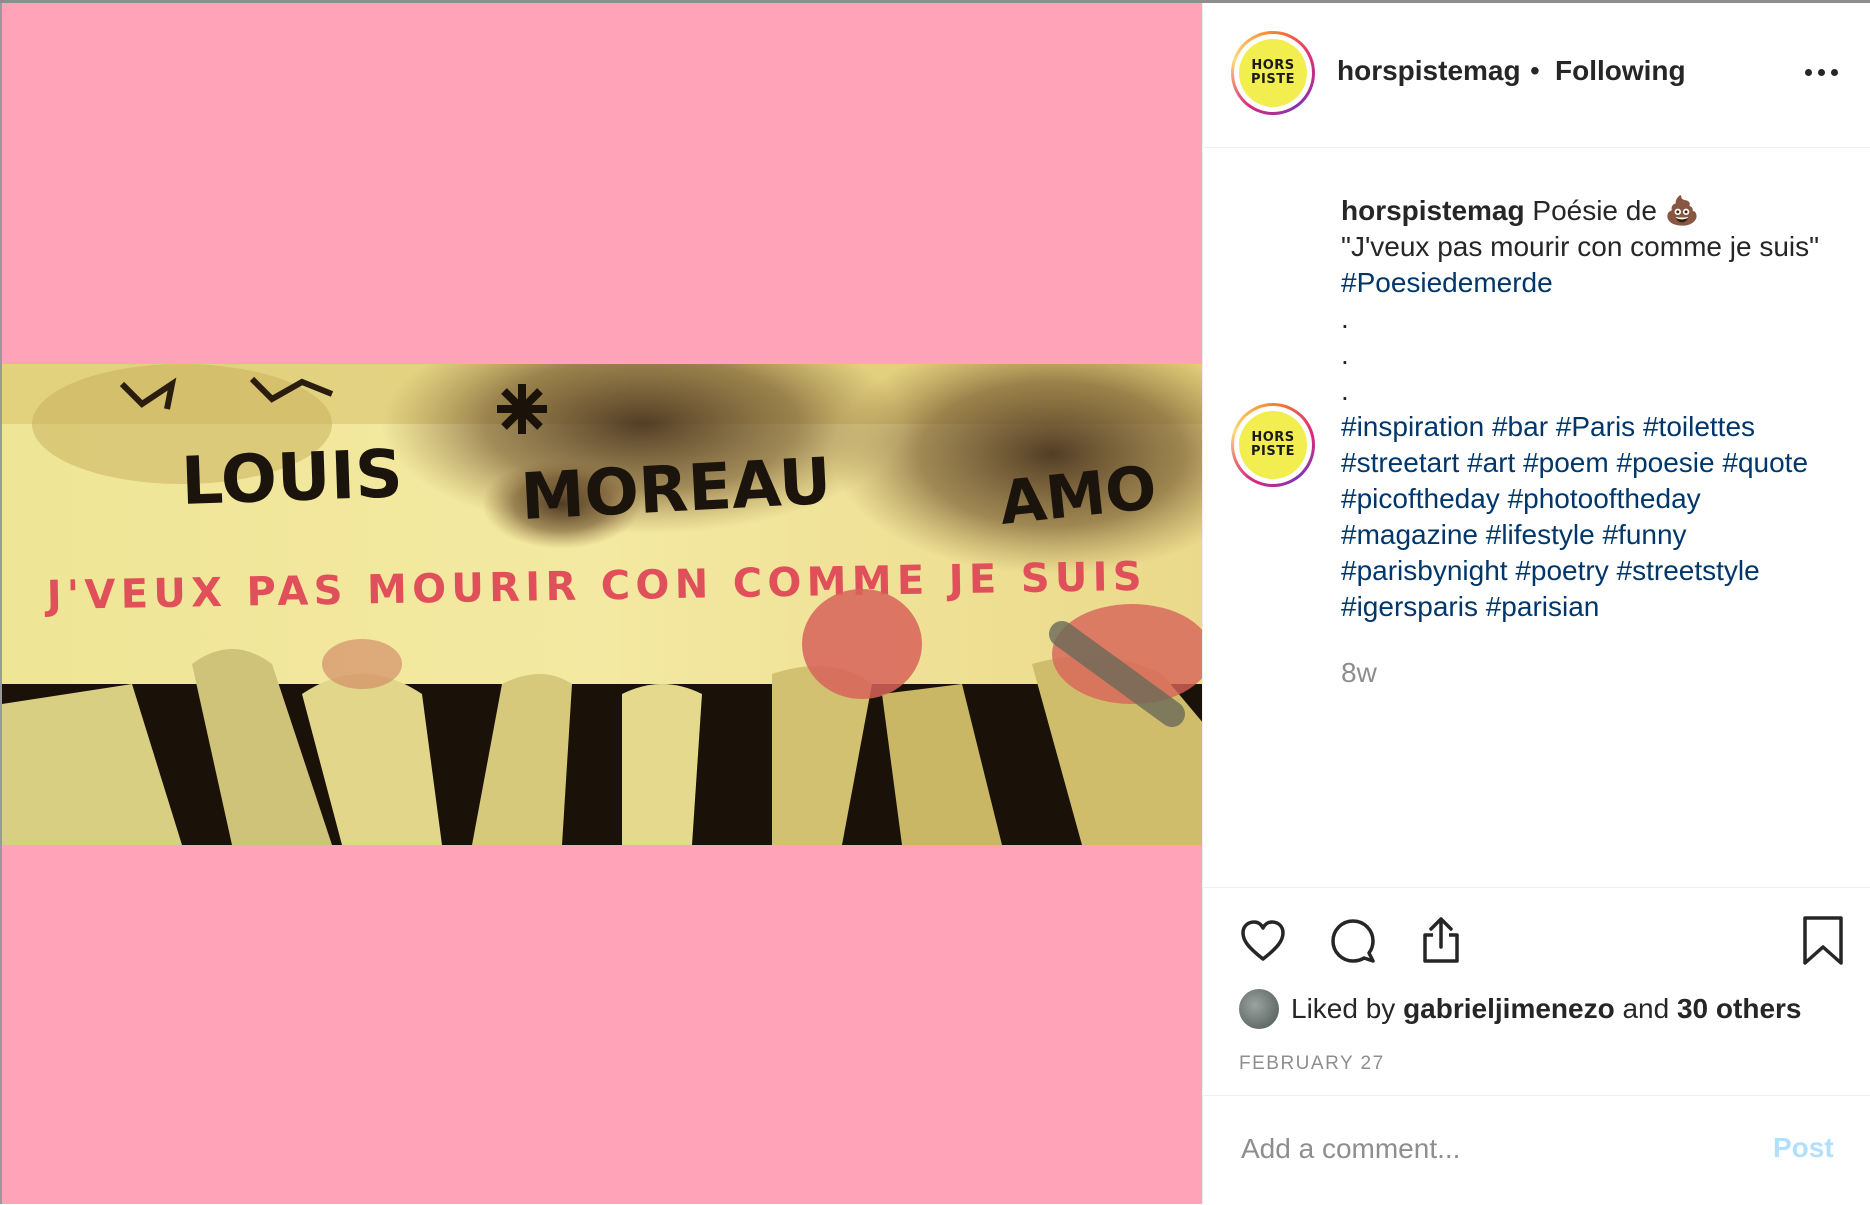 The width and height of the screenshot is (1870, 1205). I want to click on hashtag-link: #Paris, so click(1595, 426).